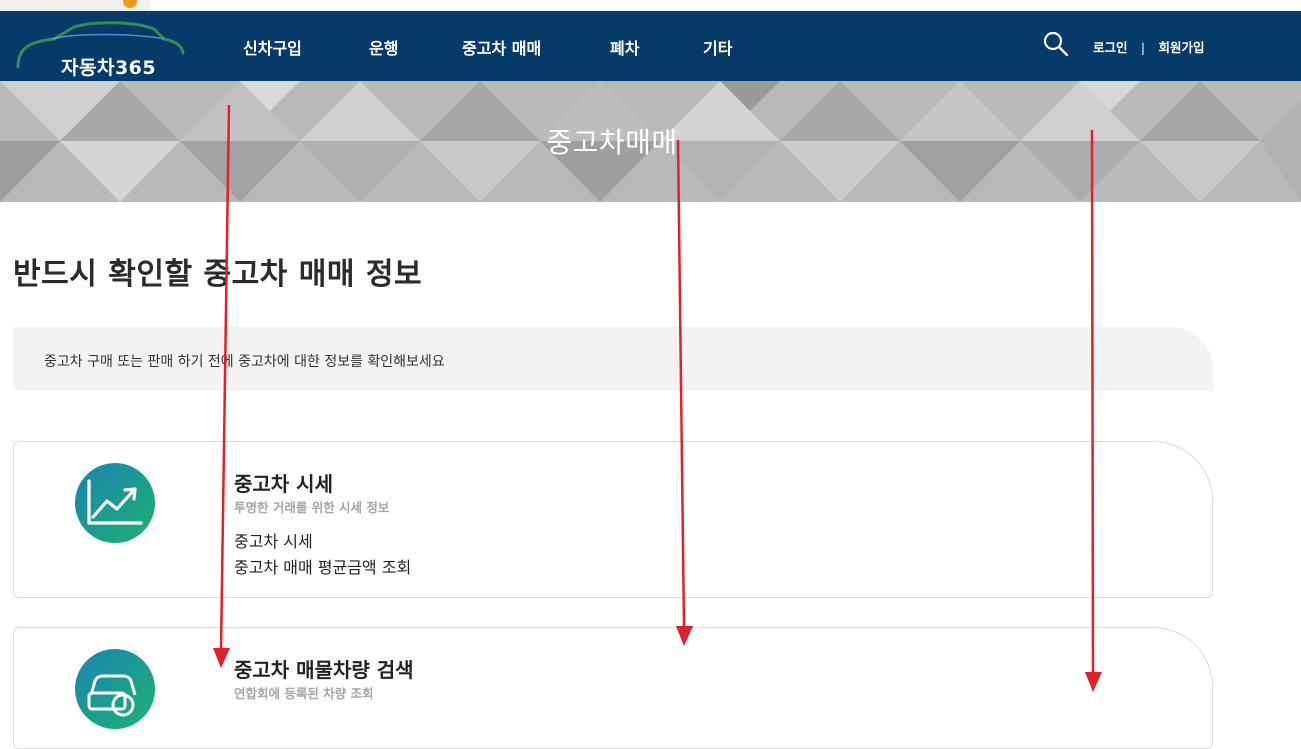 The height and width of the screenshot is (749, 1301). Describe the element at coordinates (115, 503) in the screenshot. I see `trend-chart-icon` at that location.